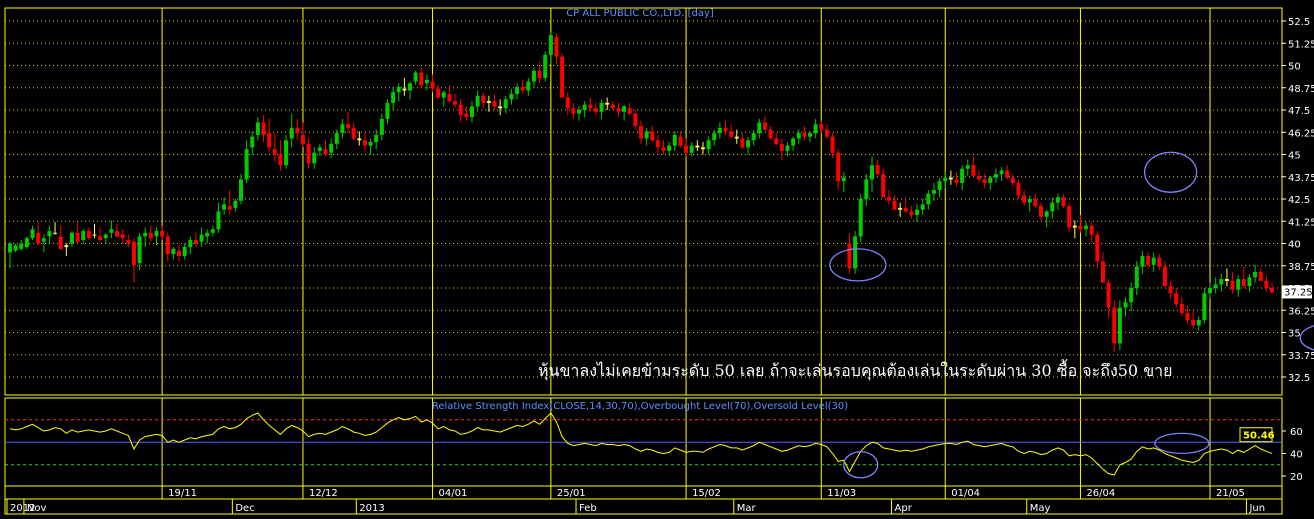  What do you see at coordinates (1296, 432) in the screenshot?
I see `rsi-tick-label: 60` at bounding box center [1296, 432].